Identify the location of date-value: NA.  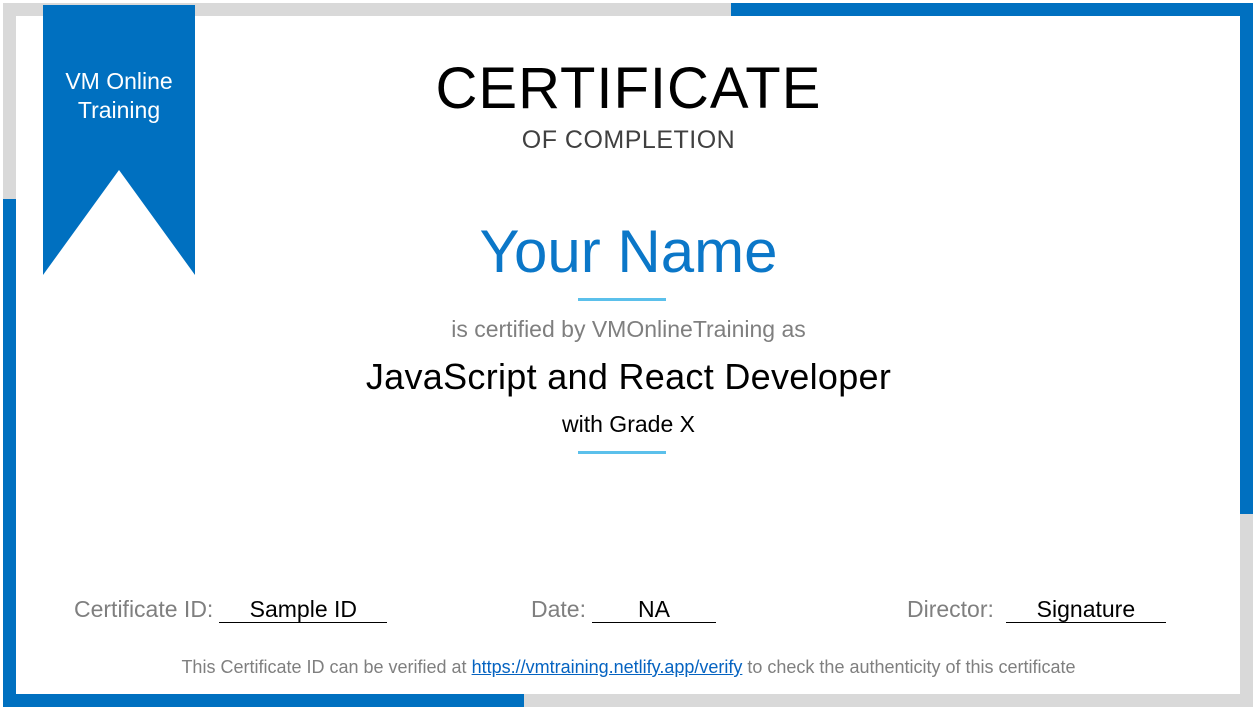
(653, 609).